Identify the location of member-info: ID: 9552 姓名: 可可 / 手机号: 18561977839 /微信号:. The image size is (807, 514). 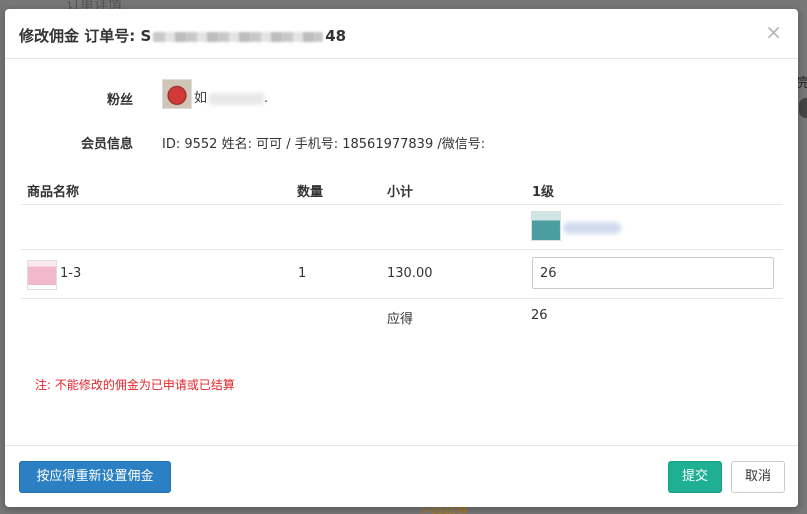
(324, 144).